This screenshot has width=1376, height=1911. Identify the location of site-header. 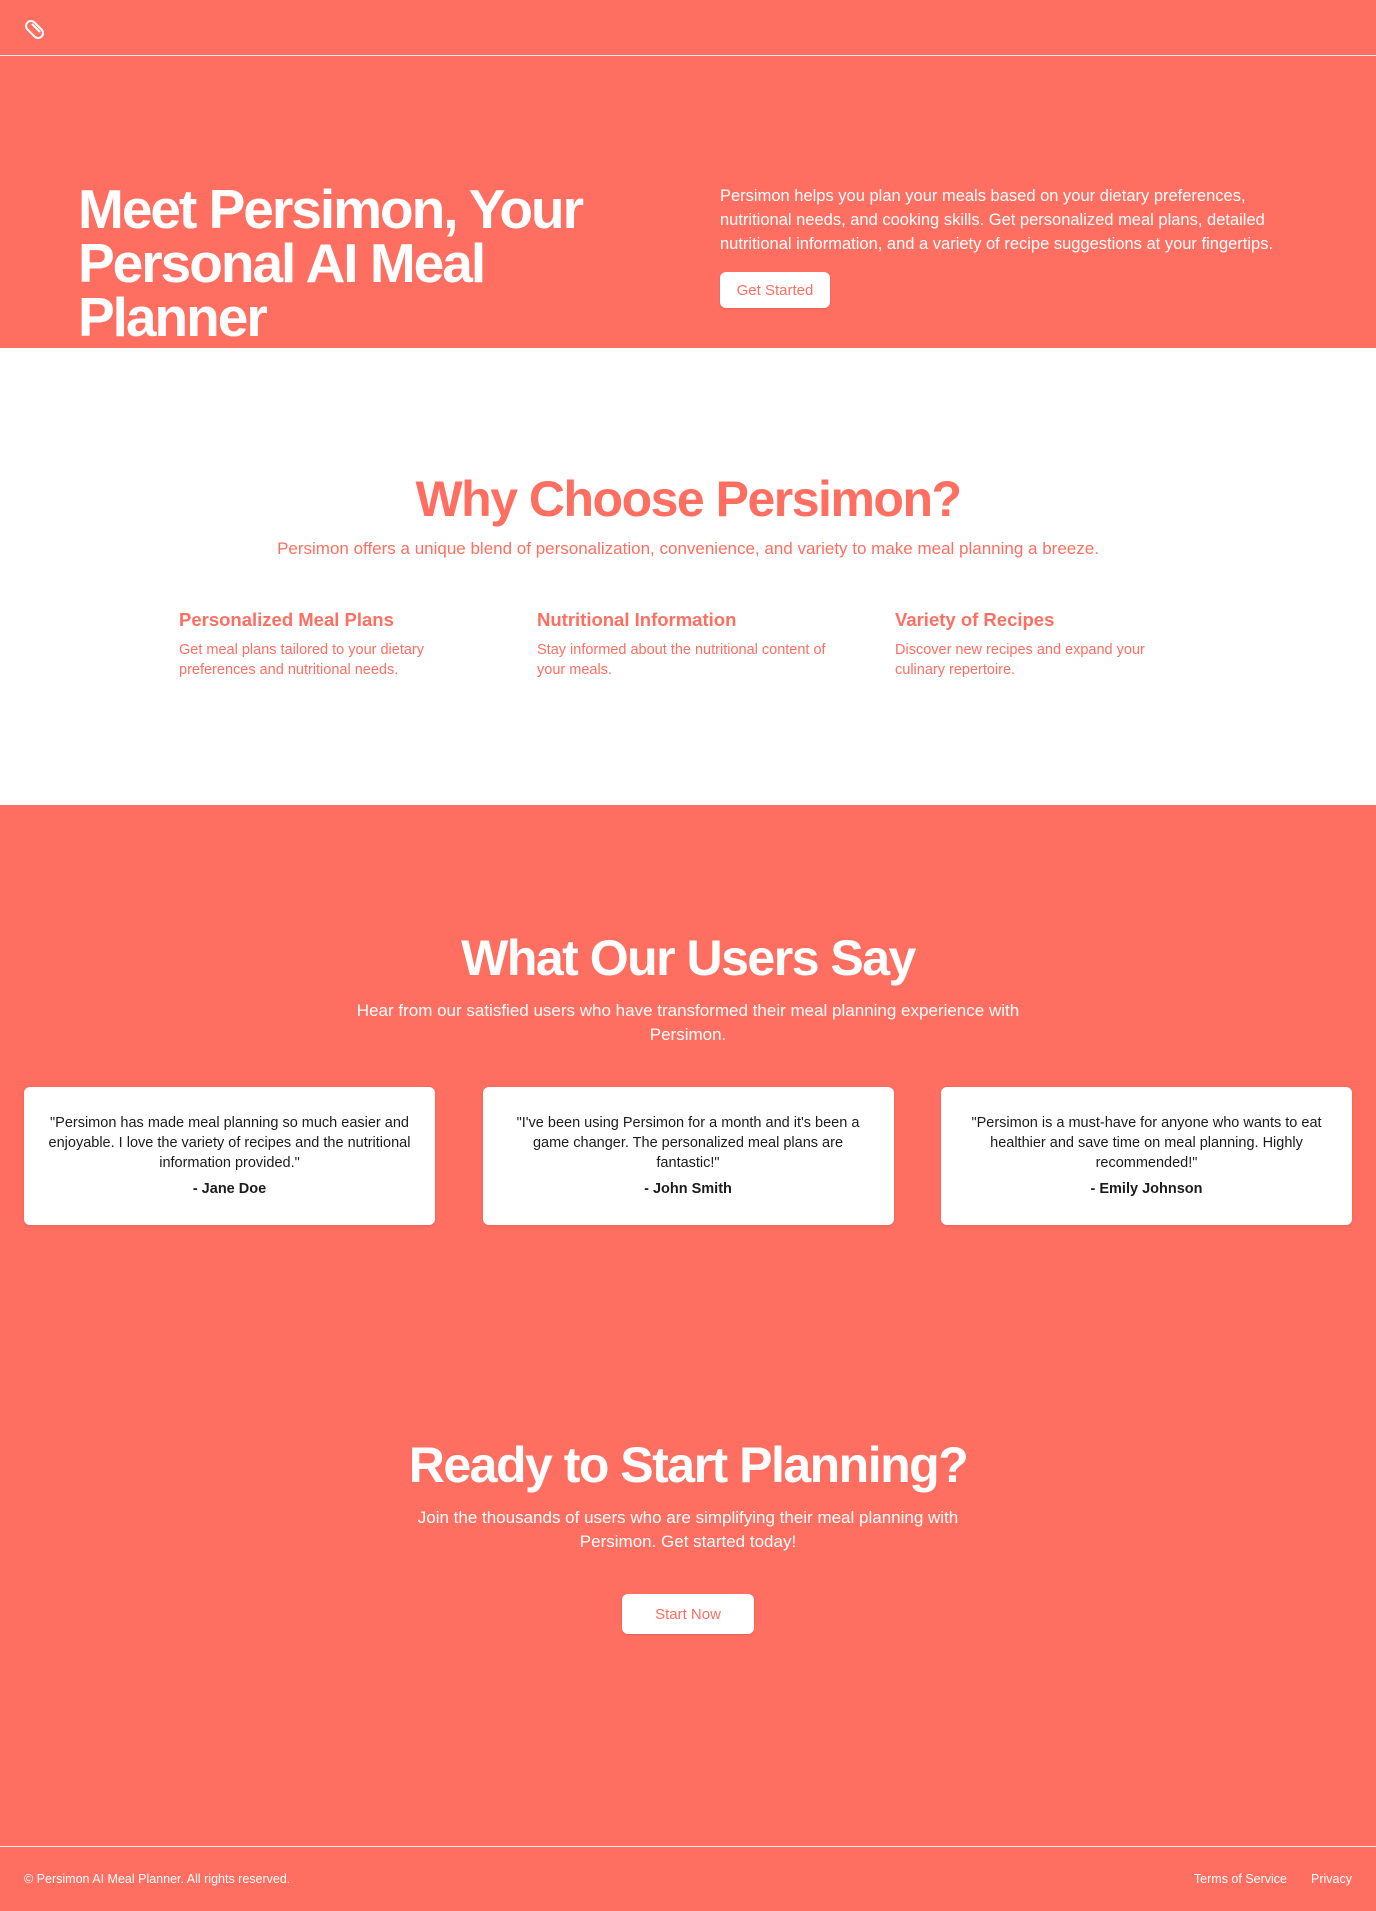
(688, 28).